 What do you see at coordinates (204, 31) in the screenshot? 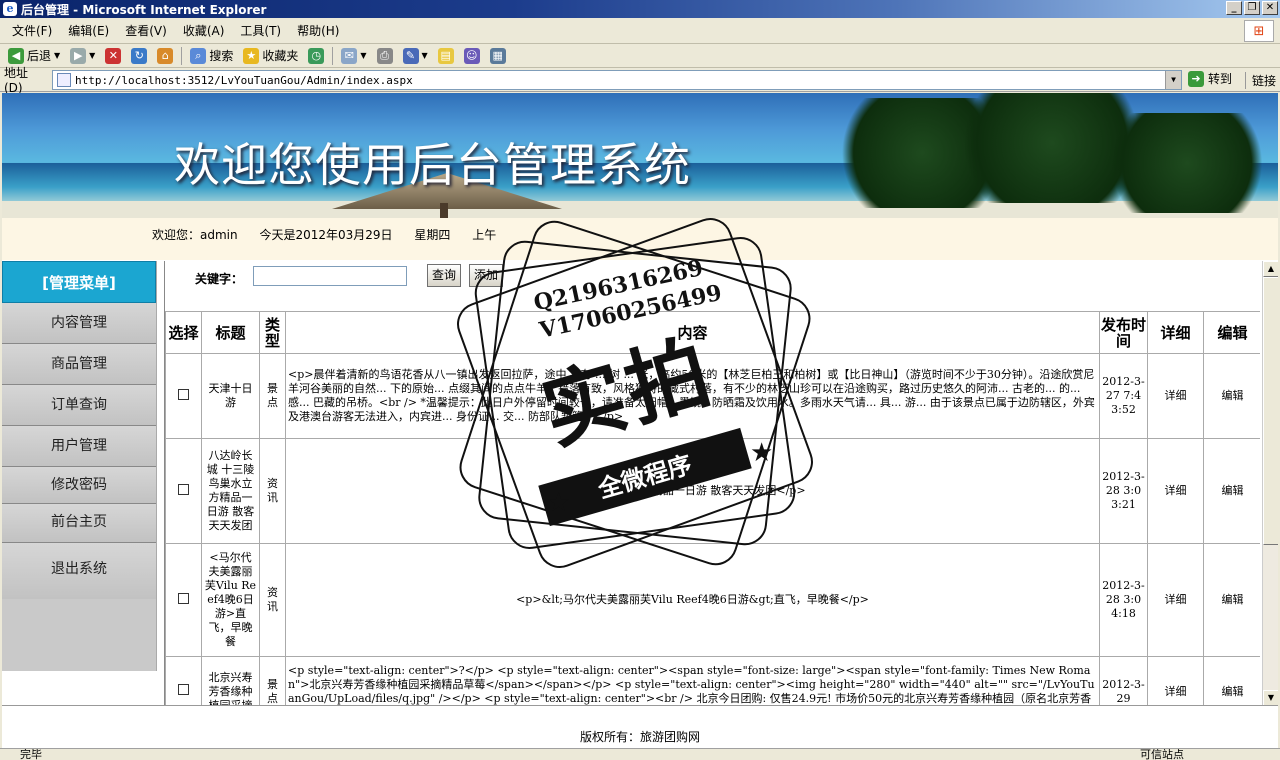
I see `menu-favorites: 收藏(A)` at bounding box center [204, 31].